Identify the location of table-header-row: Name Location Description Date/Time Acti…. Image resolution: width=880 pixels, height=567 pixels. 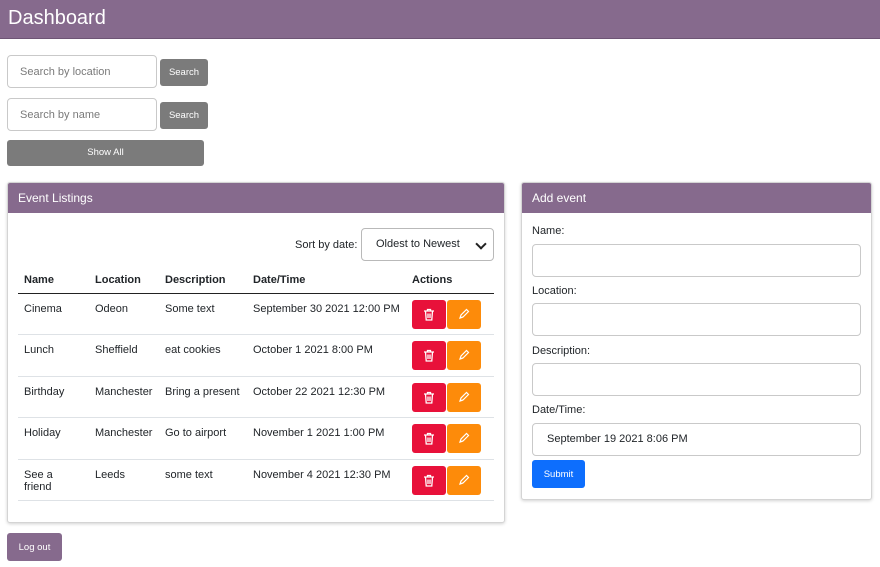
(256, 281).